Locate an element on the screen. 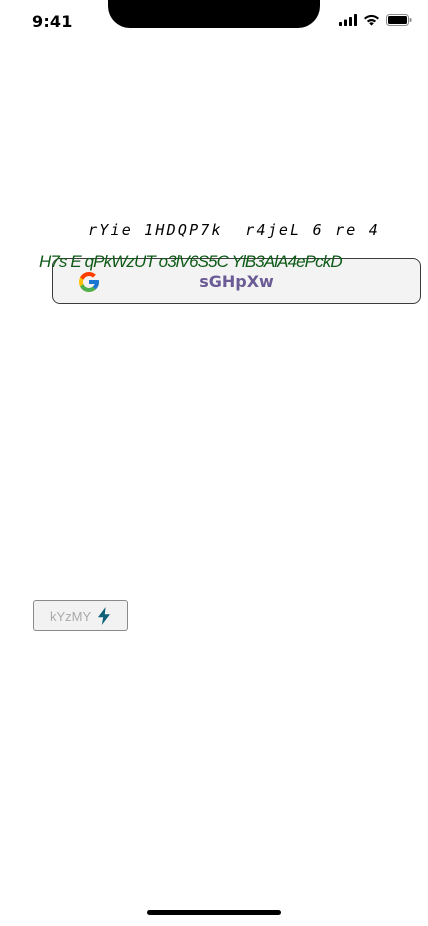 This screenshot has width=428, height=926. google-sign-in-label: sGHpXw is located at coordinates (236, 281).